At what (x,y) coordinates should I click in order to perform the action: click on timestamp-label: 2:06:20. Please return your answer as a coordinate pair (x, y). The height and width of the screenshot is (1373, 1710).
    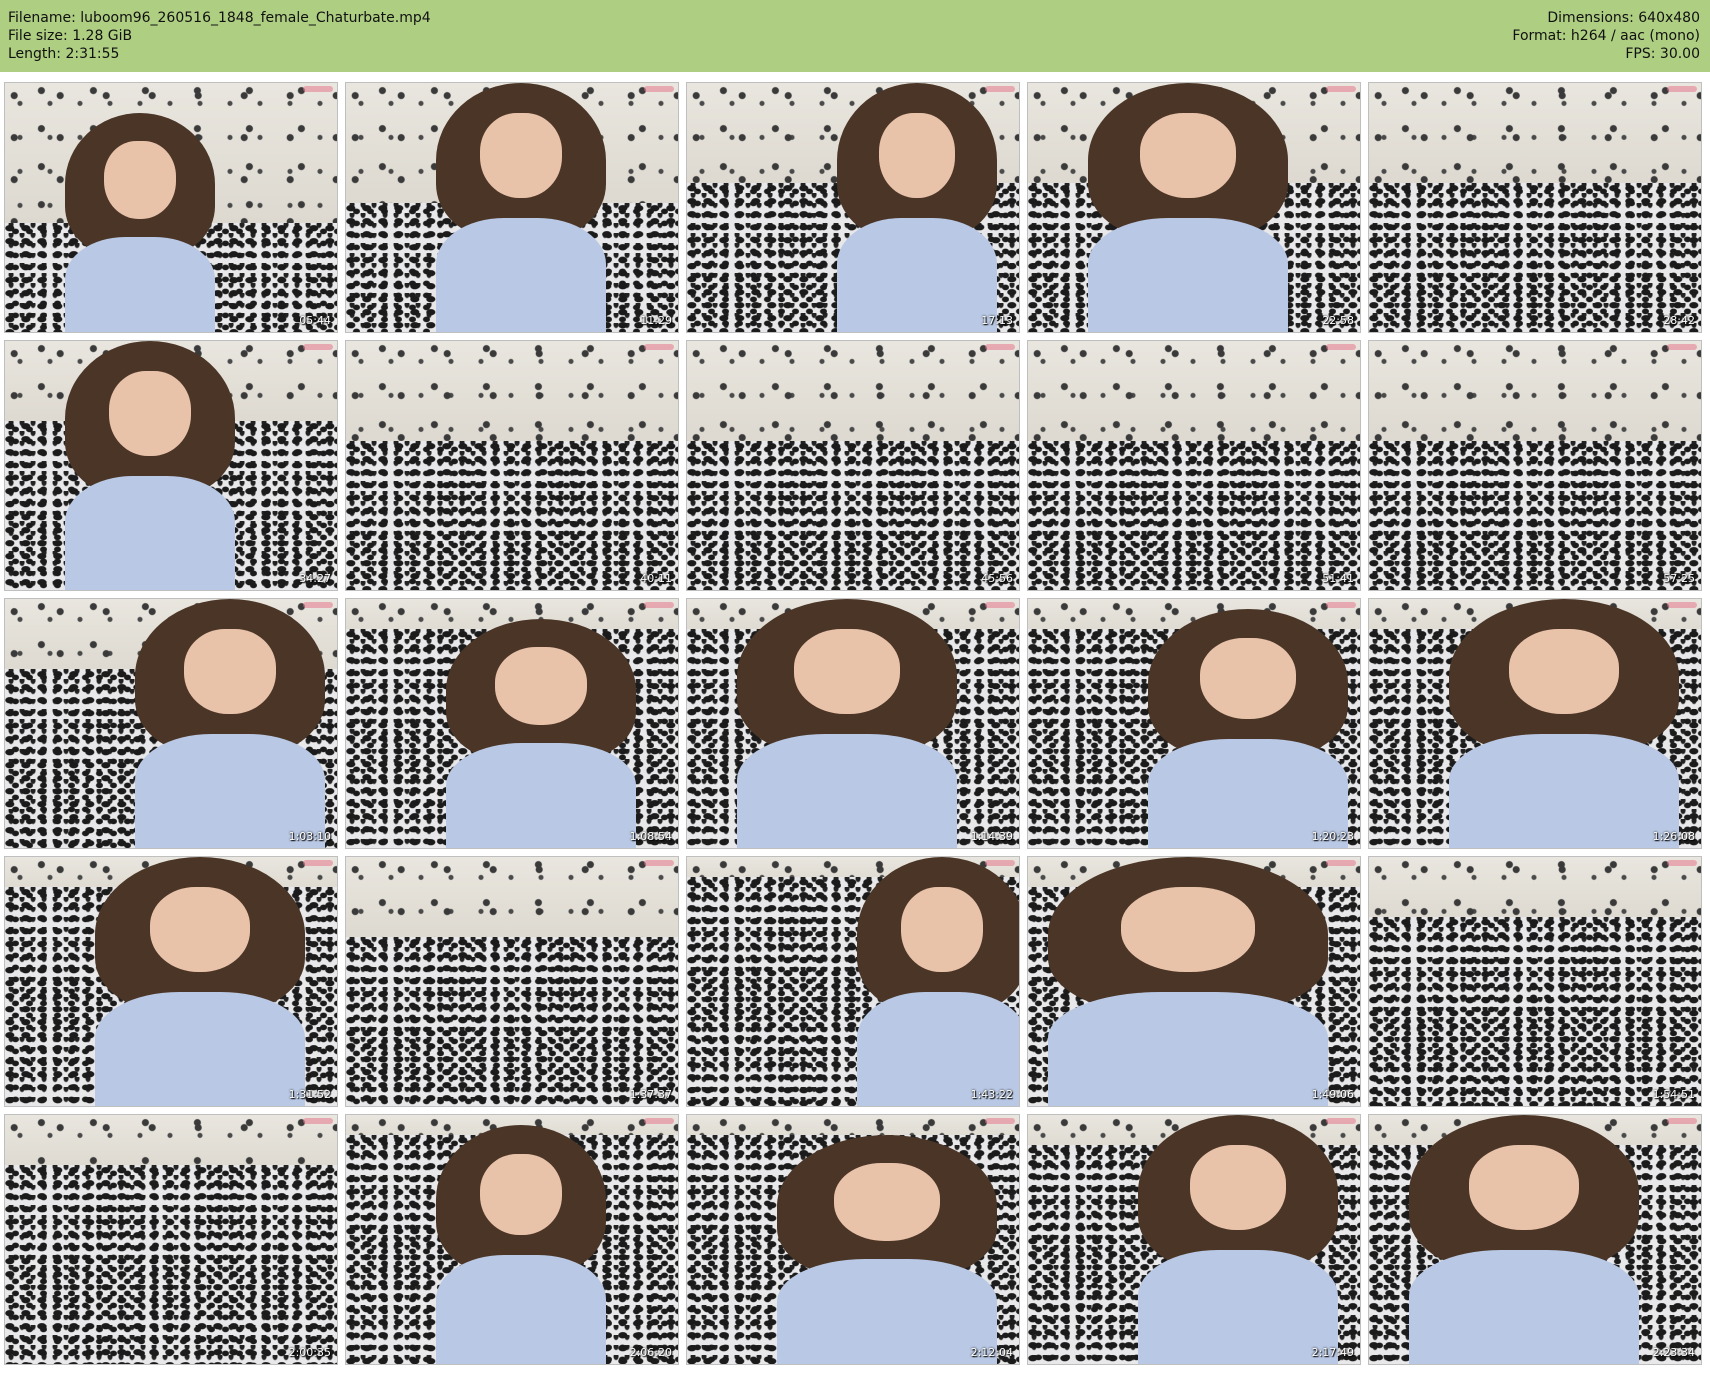
    Looking at the image, I should click on (650, 1352).